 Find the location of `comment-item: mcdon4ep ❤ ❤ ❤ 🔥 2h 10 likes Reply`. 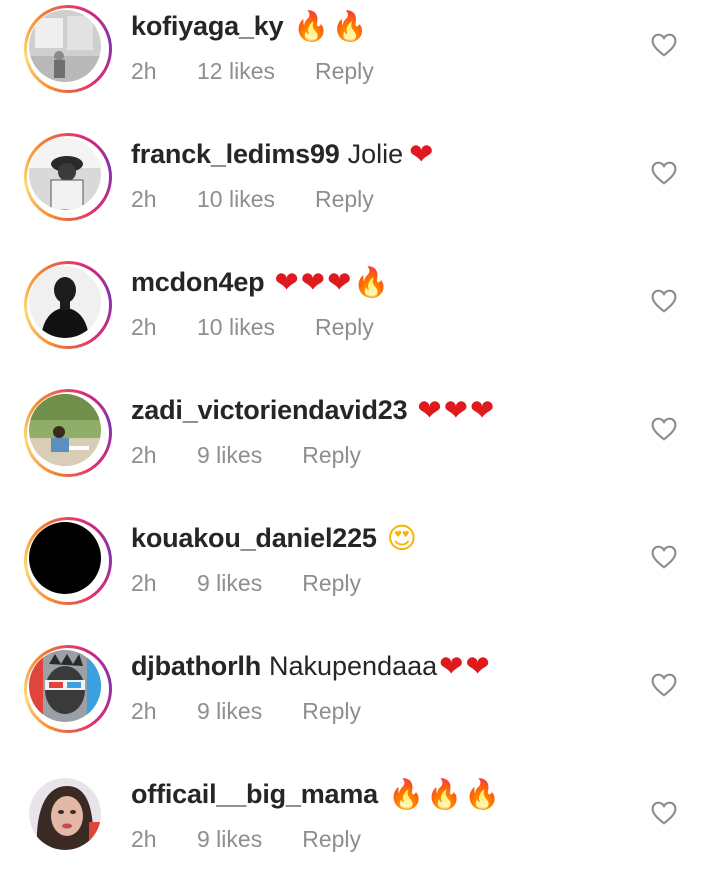

comment-item: mcdon4ep ❤ ❤ ❤ 🔥 2h 10 likes Reply is located at coordinates (360, 320).